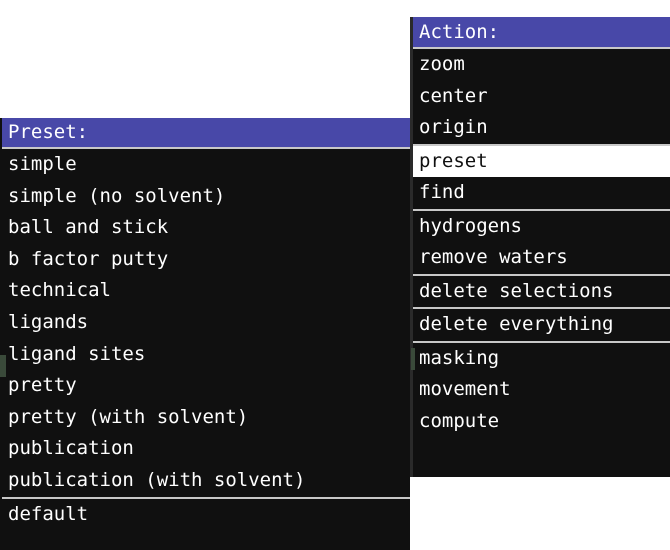 This screenshot has width=670, height=550. Describe the element at coordinates (541, 128) in the screenshot. I see `action-item-origin: origin` at that location.